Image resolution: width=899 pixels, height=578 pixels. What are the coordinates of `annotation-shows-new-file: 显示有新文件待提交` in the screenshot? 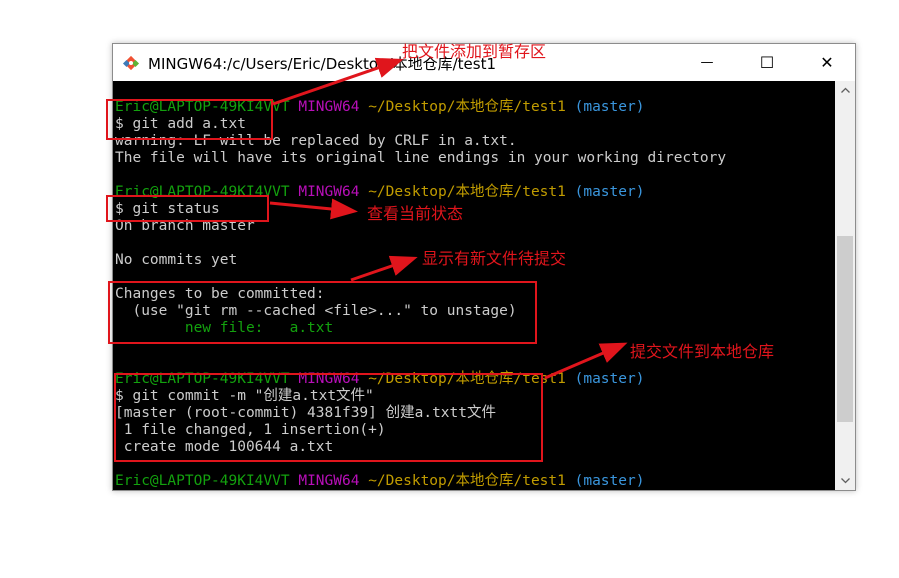 It's located at (494, 258).